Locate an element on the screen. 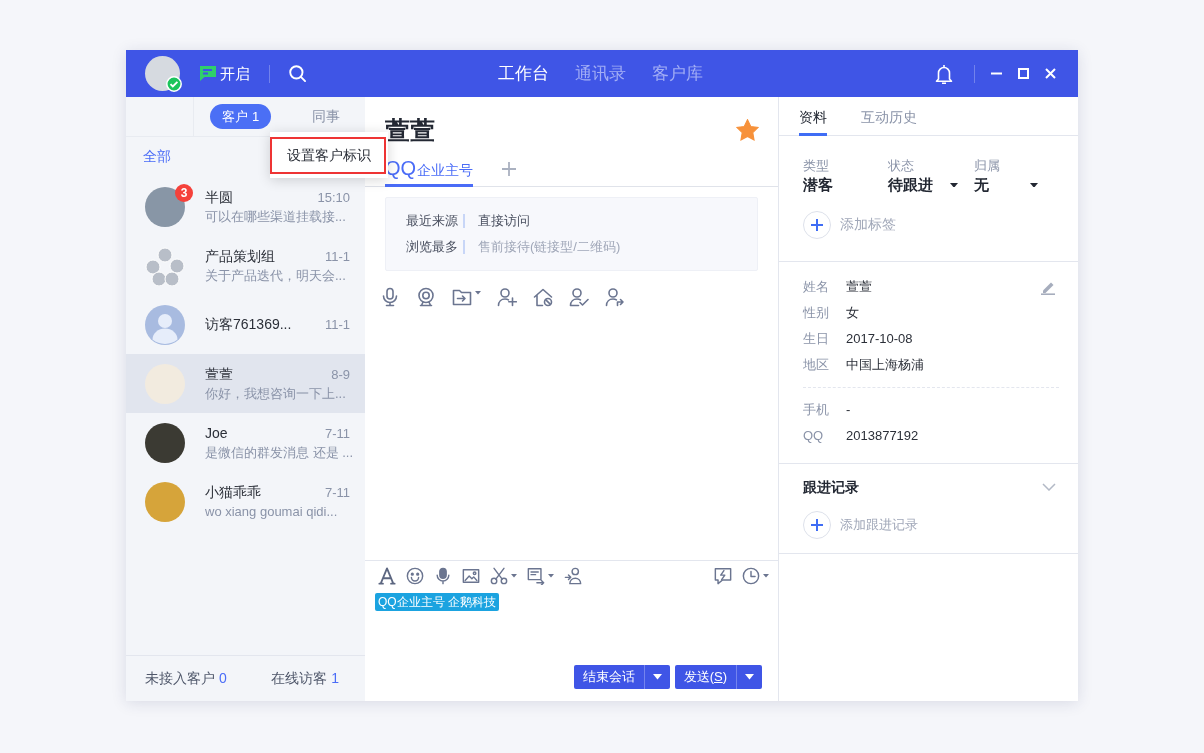 The width and height of the screenshot is (1204, 753). field-value: 潜客 is located at coordinates (818, 185).